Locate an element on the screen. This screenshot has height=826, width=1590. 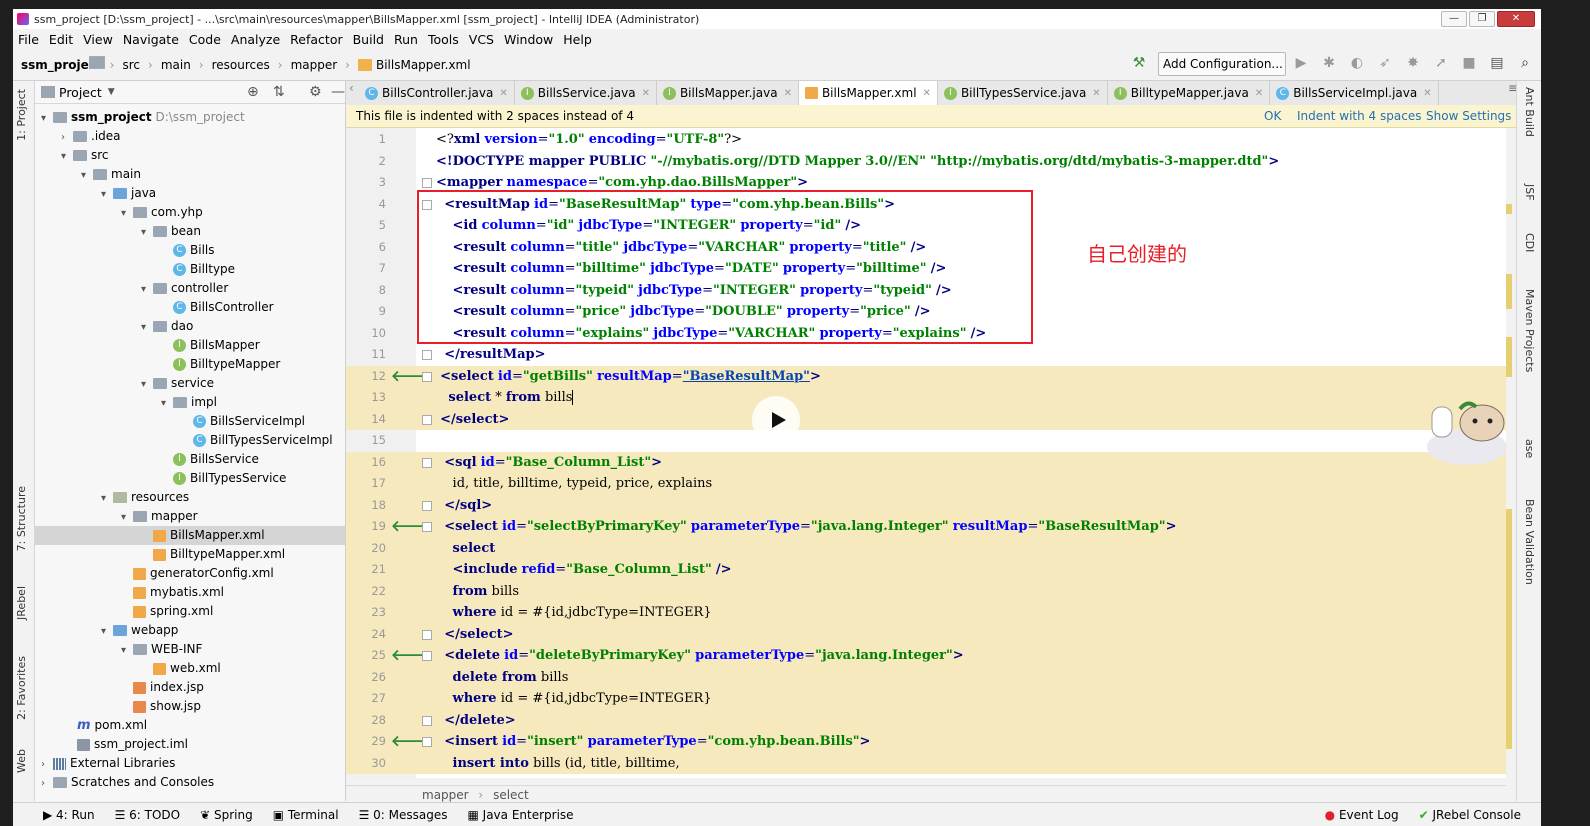
jrebel-console-tool-button: ✔ JRebel Console is located at coordinates (1470, 815).